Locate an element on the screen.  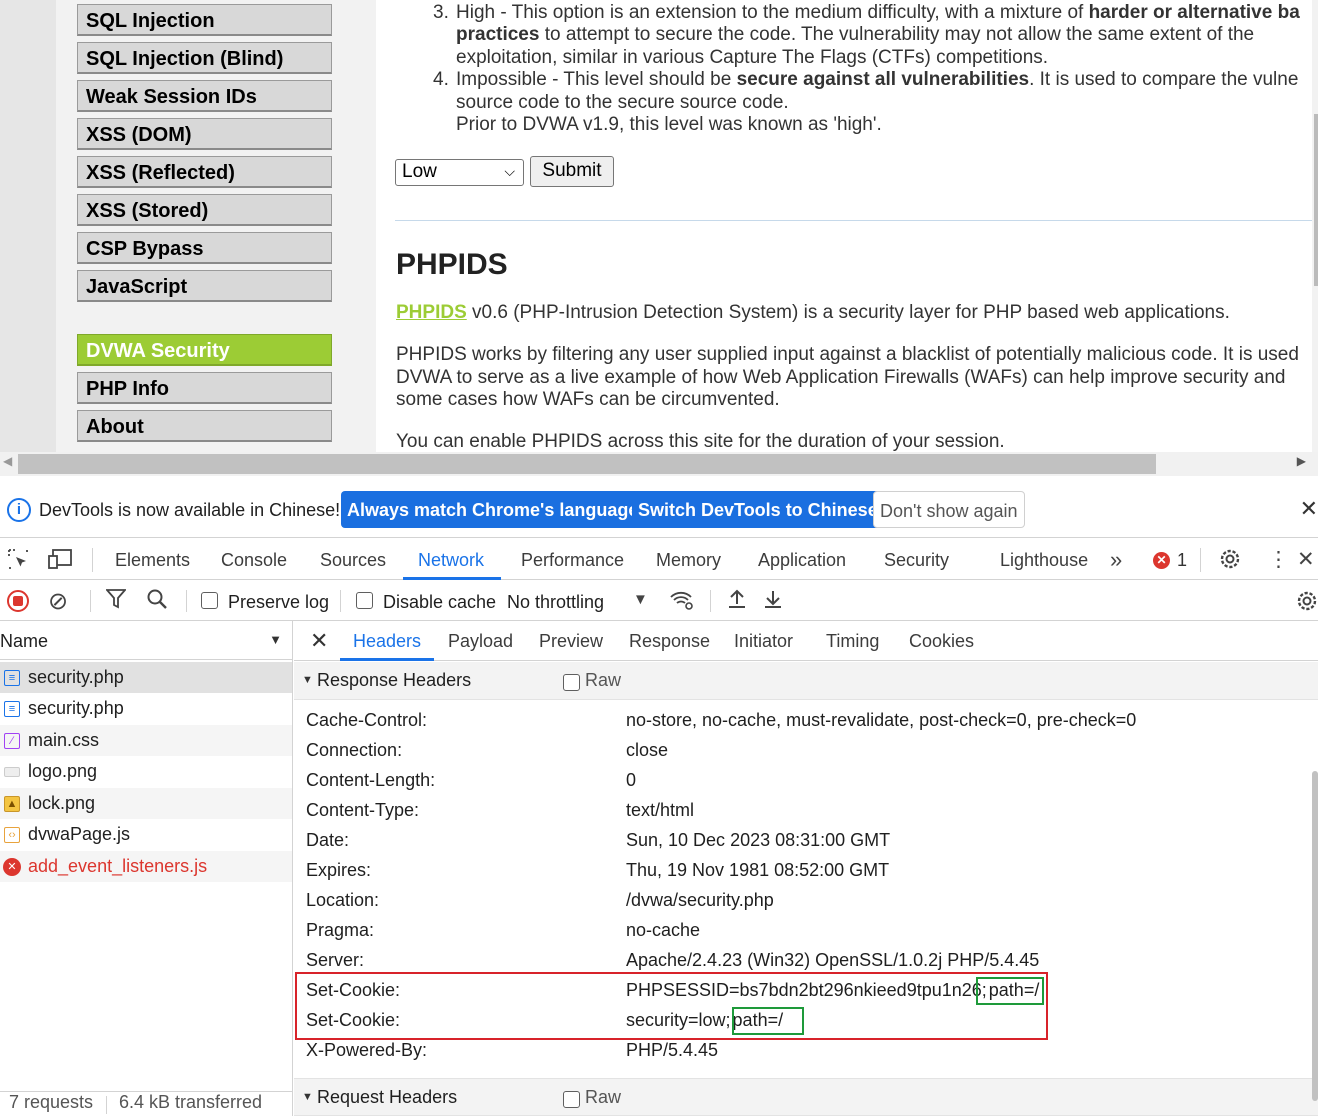
menu-item-sql-injection: SQL Injection is located at coordinates (204, 20).